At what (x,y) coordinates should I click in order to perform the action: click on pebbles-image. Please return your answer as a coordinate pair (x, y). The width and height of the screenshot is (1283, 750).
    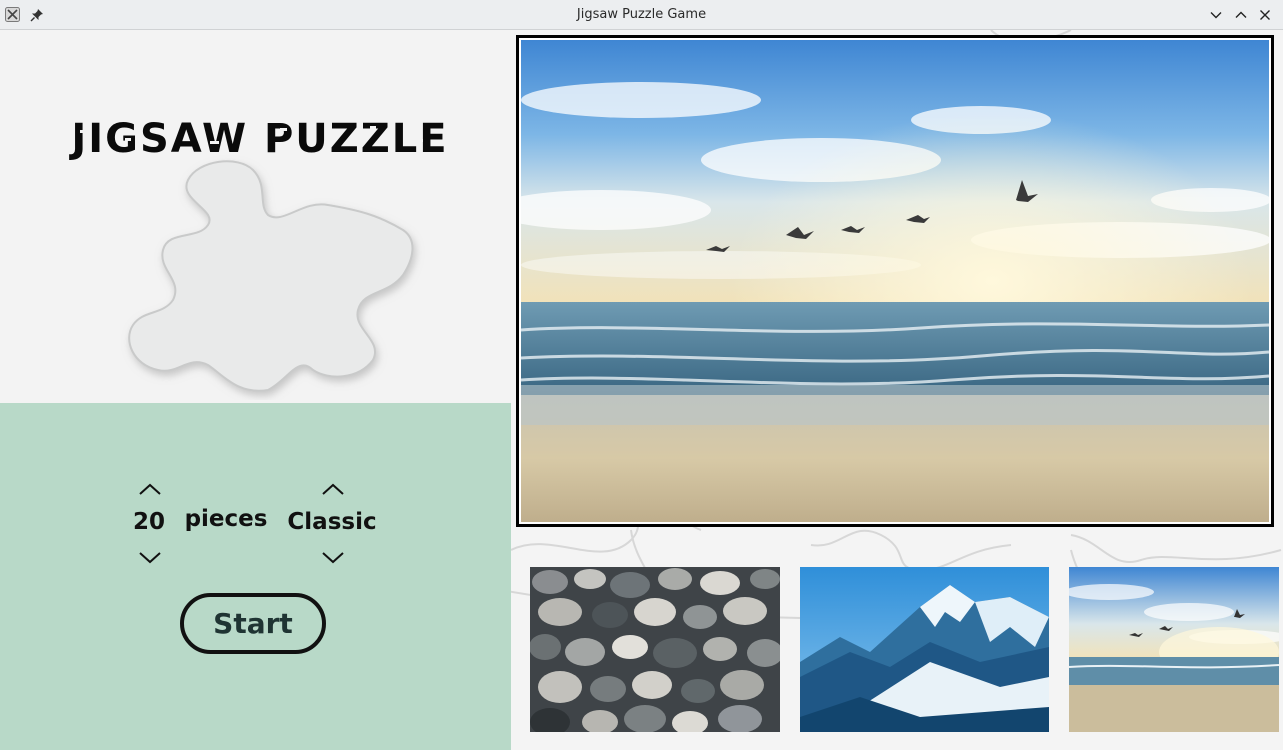
    Looking at the image, I should click on (655, 649).